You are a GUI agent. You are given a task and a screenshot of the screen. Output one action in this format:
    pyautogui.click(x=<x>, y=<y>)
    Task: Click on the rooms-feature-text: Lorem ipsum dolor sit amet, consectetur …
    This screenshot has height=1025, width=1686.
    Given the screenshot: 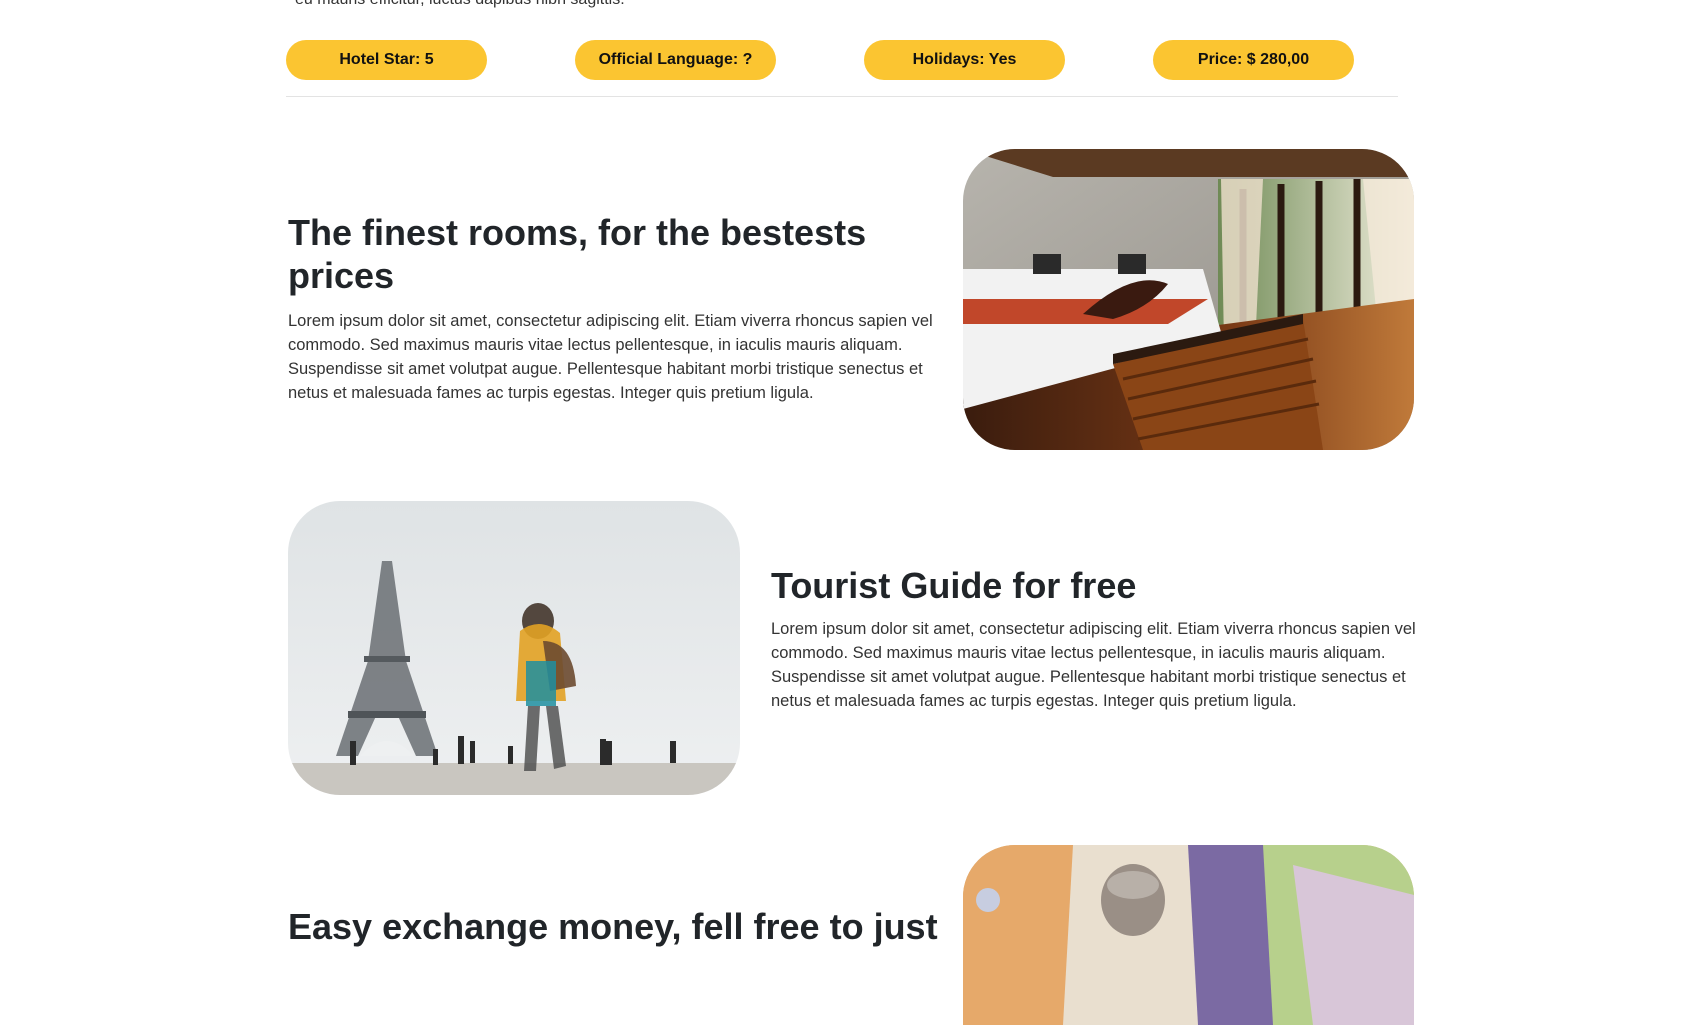 What is the action you would take?
    pyautogui.click(x=610, y=357)
    